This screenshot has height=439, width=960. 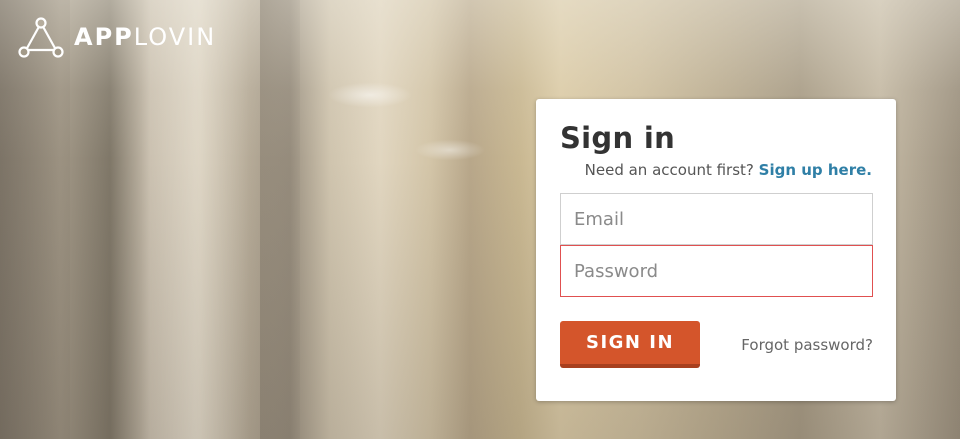 I want to click on page-title: Sign in, so click(x=618, y=138).